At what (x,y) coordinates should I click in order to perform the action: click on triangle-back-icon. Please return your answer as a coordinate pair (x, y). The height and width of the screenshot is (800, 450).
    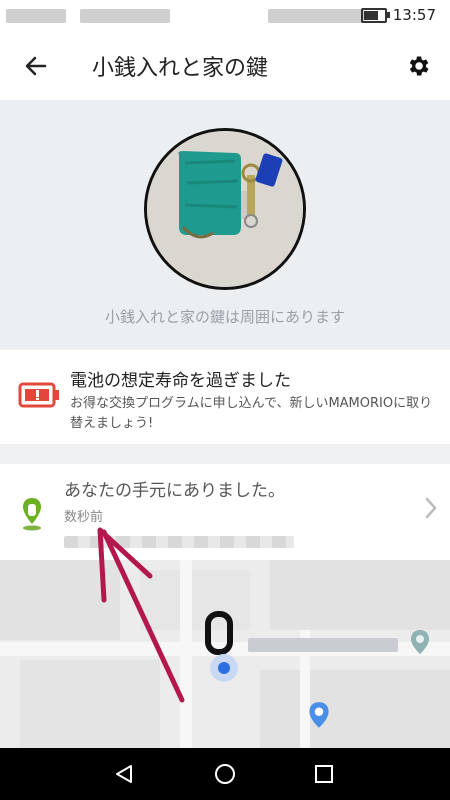
    Looking at the image, I should click on (124, 774).